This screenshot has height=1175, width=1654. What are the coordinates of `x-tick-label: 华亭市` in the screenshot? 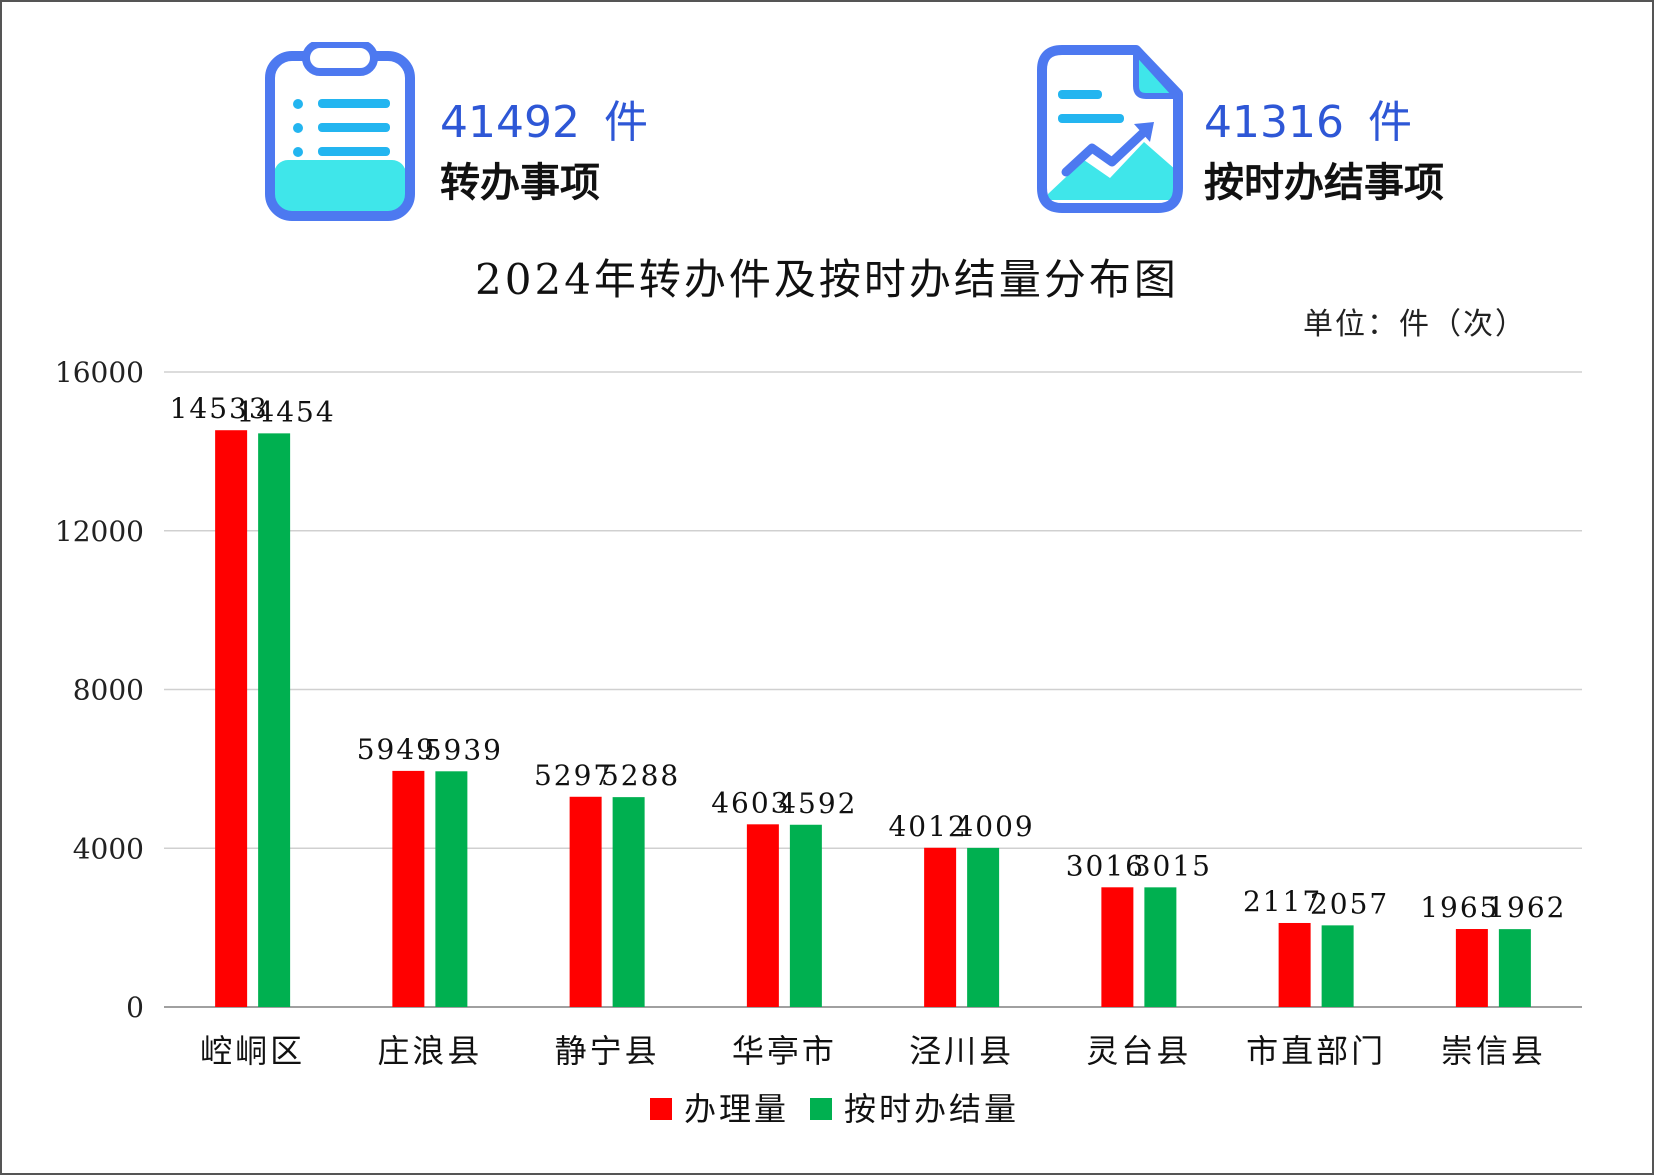 It's located at (784, 1051).